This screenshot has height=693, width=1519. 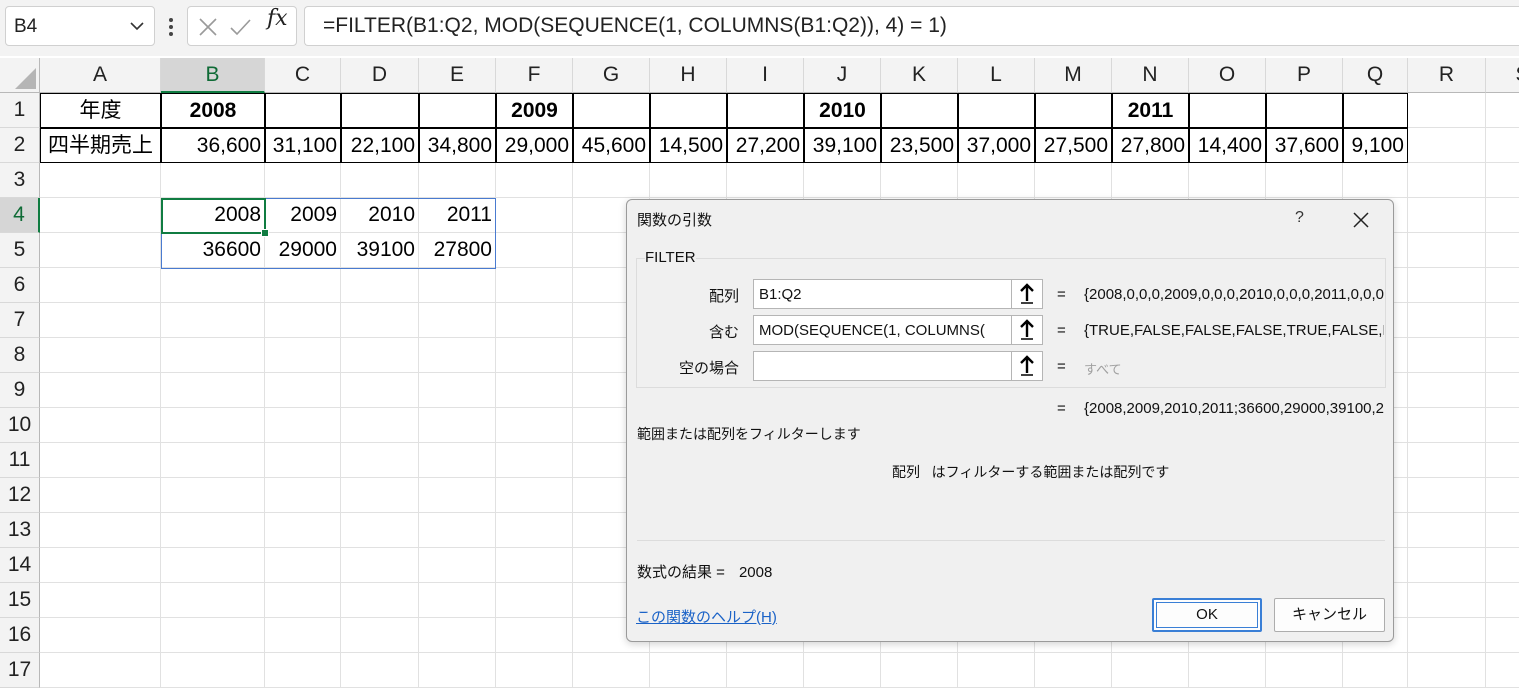 What do you see at coordinates (1447, 600) in the screenshot?
I see `cell-r15` at bounding box center [1447, 600].